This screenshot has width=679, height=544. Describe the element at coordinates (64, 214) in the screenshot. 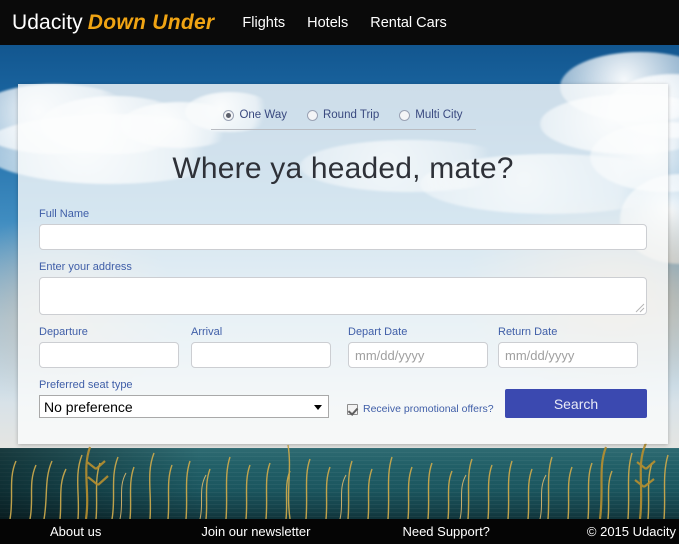

I see `full-name-label: Full Name` at that location.